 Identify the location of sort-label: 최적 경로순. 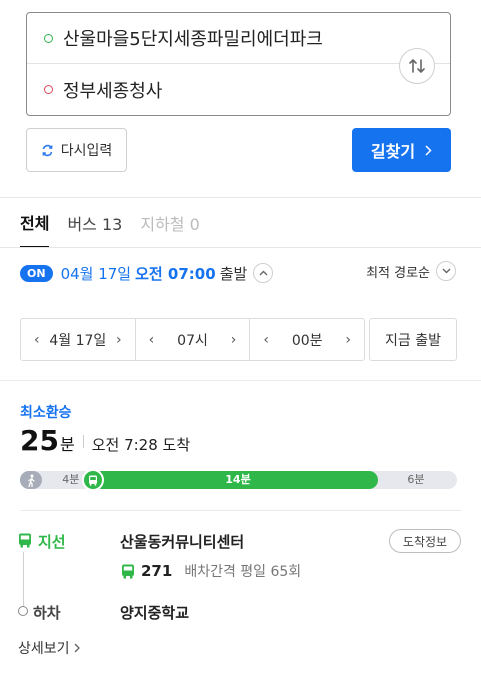
(398, 273).